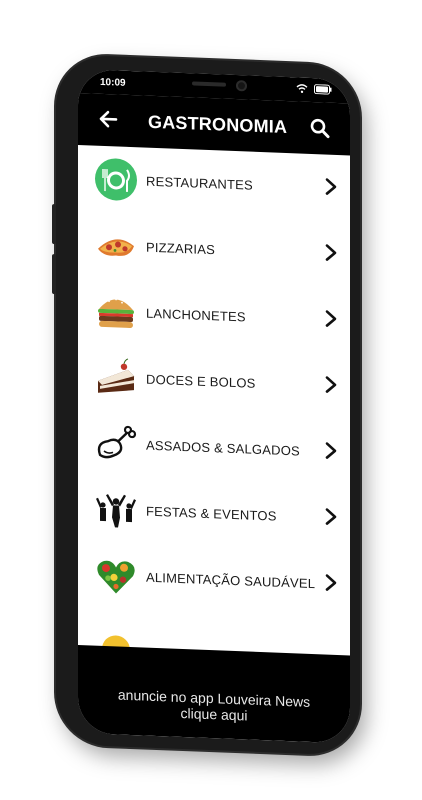 The width and height of the screenshot is (422, 800). Describe the element at coordinates (320, 128) in the screenshot. I see `search-icon` at that location.